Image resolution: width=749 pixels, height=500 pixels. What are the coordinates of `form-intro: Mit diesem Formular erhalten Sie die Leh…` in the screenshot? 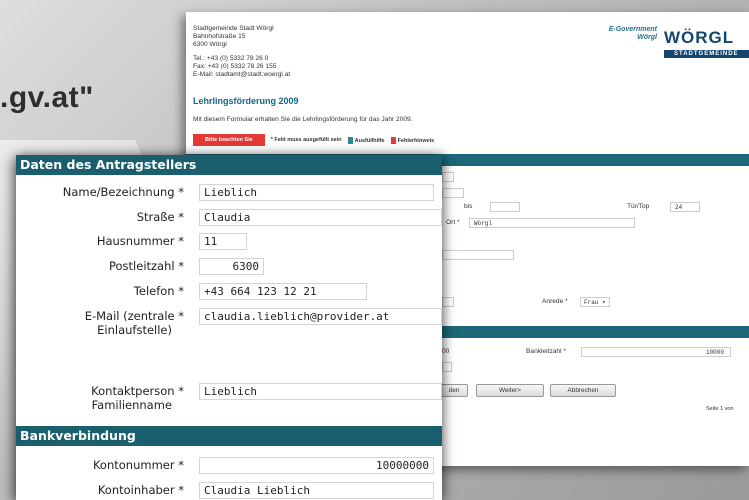 It's located at (303, 119).